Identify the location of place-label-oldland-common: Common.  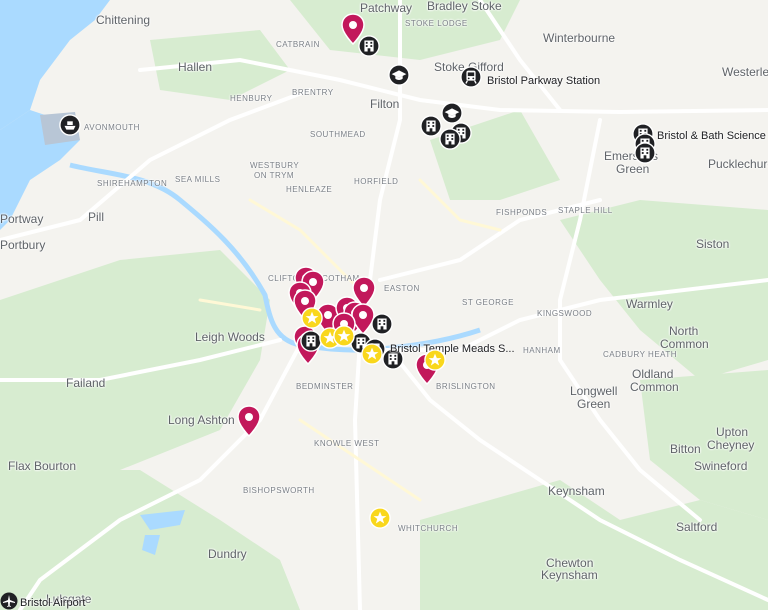
(654, 387).